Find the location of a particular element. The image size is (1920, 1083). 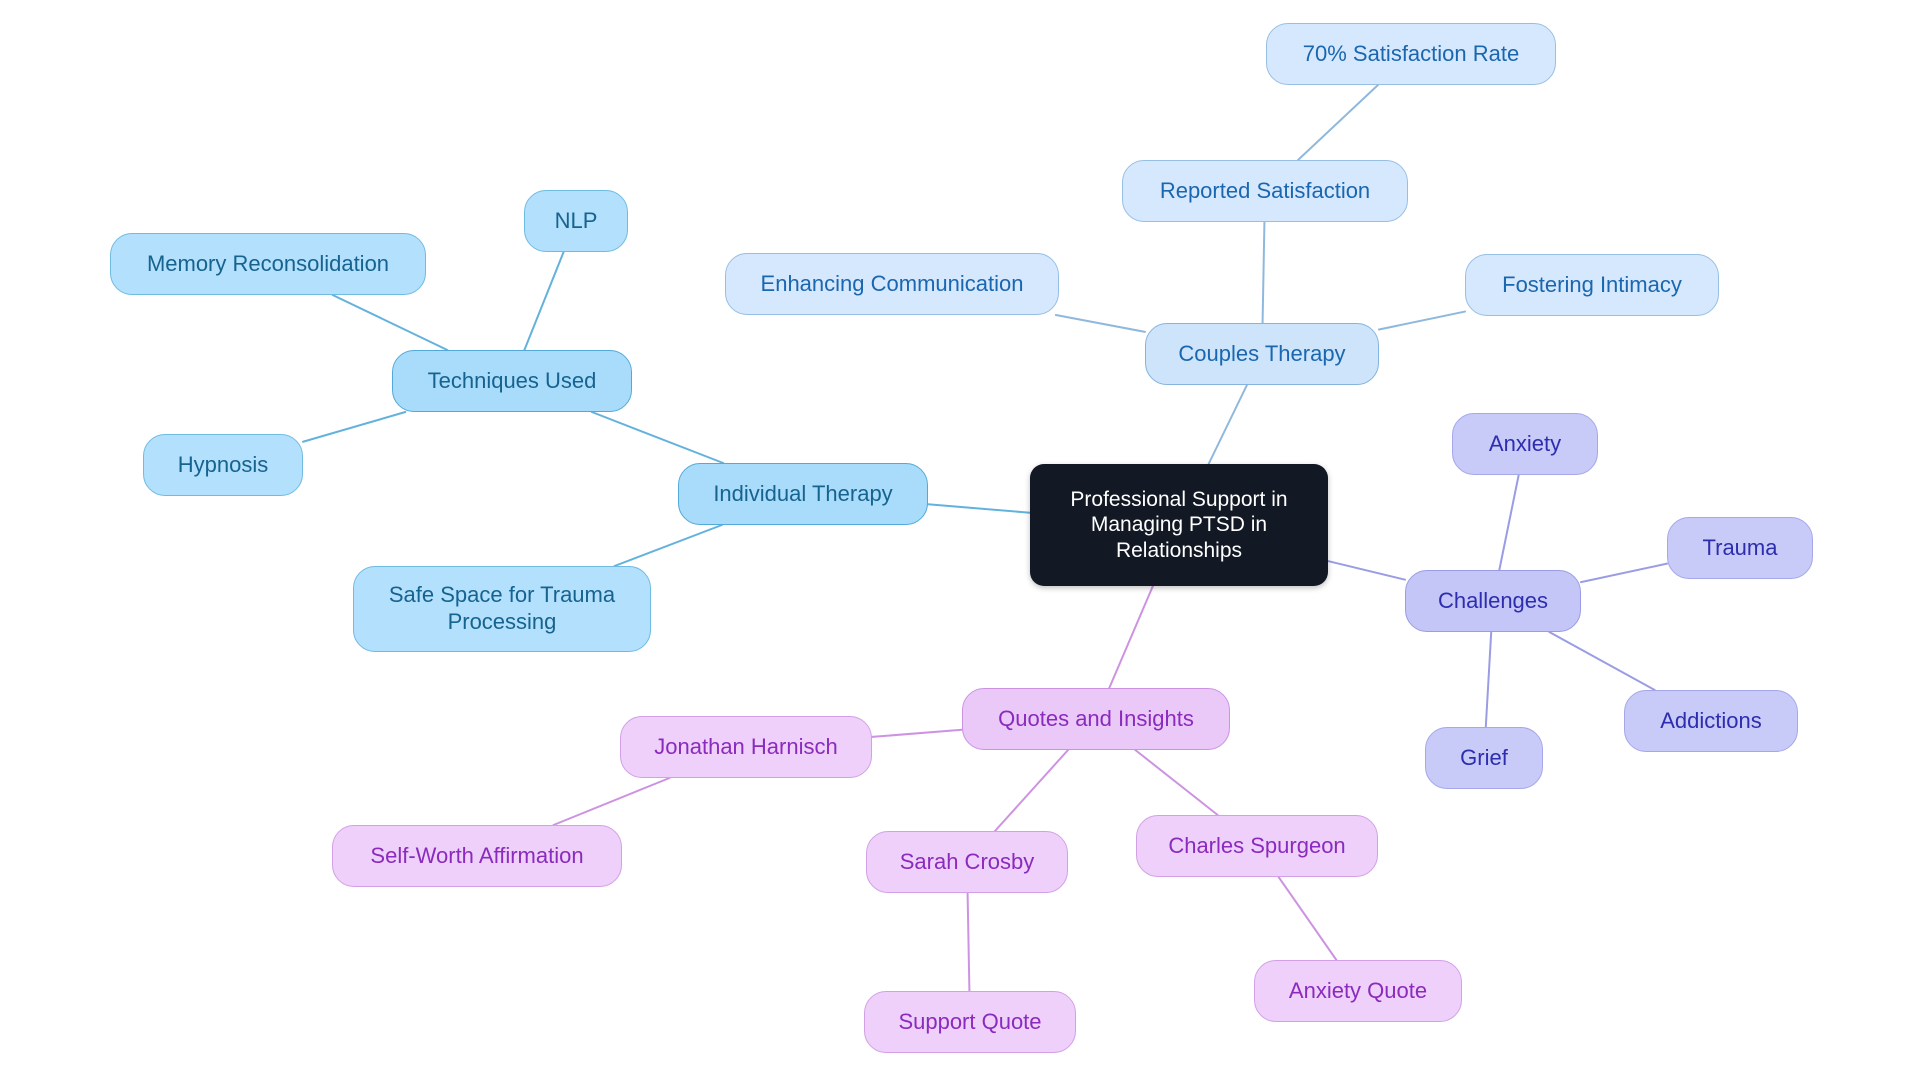

mindmap-node-self-worth-affirmation: Self-Worth Affirmation is located at coordinates (477, 856).